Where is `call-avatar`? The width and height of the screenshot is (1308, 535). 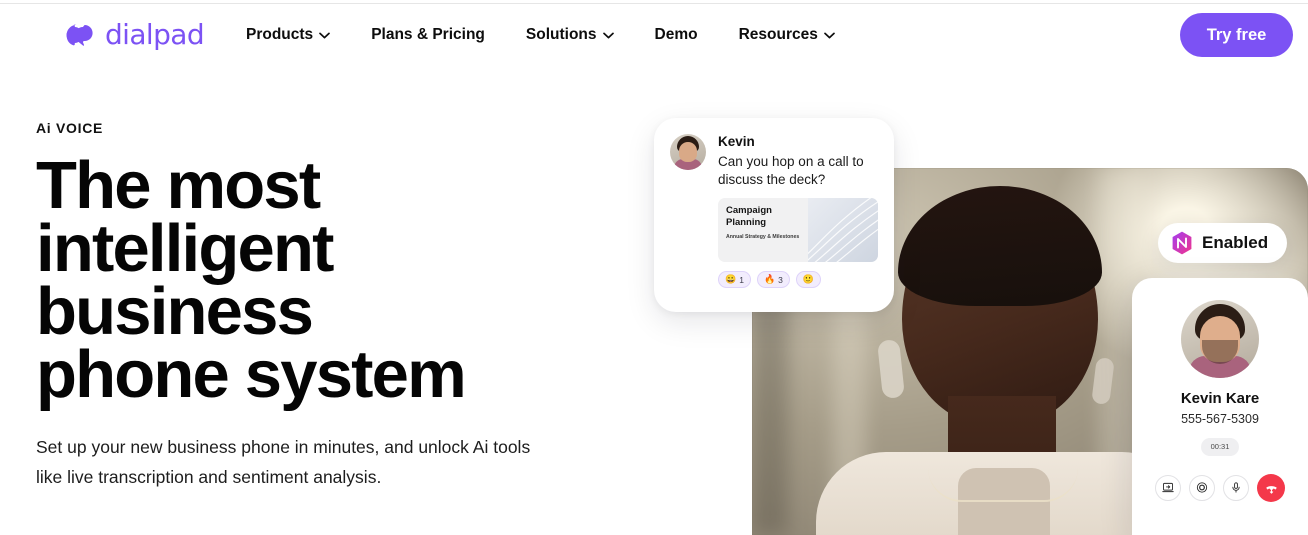
call-avatar is located at coordinates (1220, 339).